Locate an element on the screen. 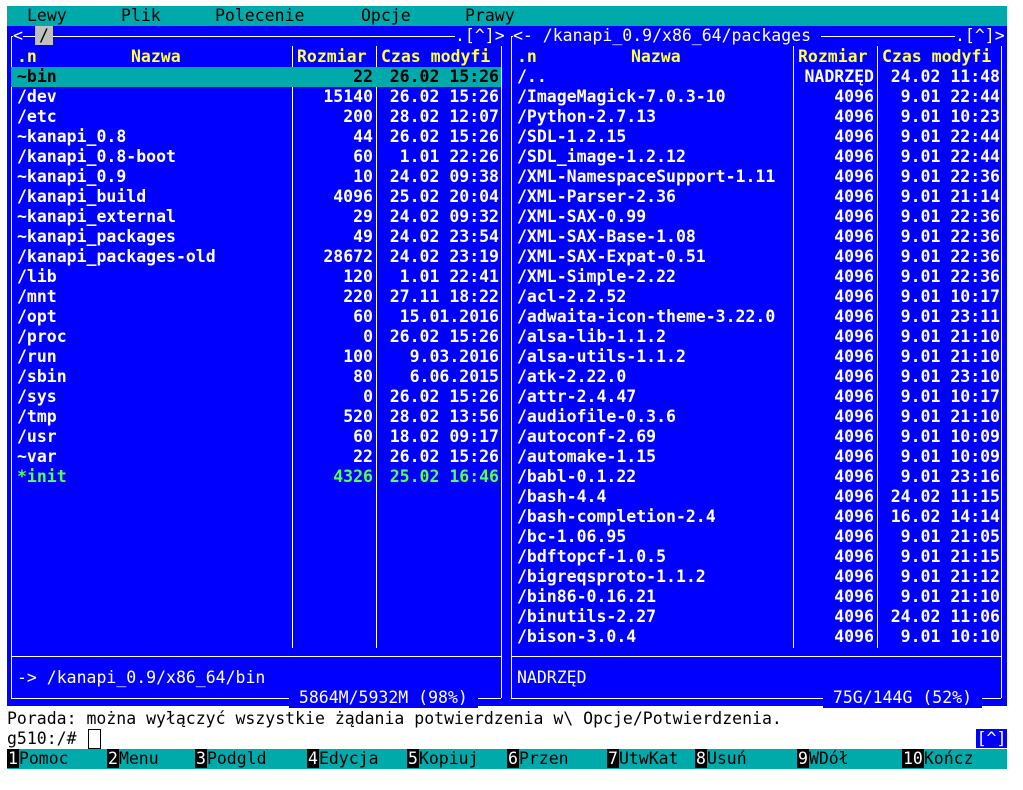 The width and height of the screenshot is (1023, 790). file-row: ~kanapi_0.9 10 24.02 09:38 is located at coordinates (256, 177).